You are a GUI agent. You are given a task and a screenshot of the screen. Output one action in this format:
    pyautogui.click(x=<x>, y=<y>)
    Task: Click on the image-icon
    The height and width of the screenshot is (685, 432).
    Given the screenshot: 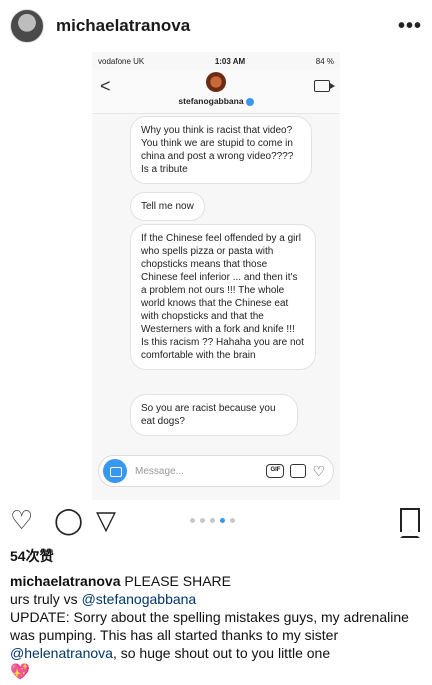 What is the action you would take?
    pyautogui.click(x=298, y=471)
    